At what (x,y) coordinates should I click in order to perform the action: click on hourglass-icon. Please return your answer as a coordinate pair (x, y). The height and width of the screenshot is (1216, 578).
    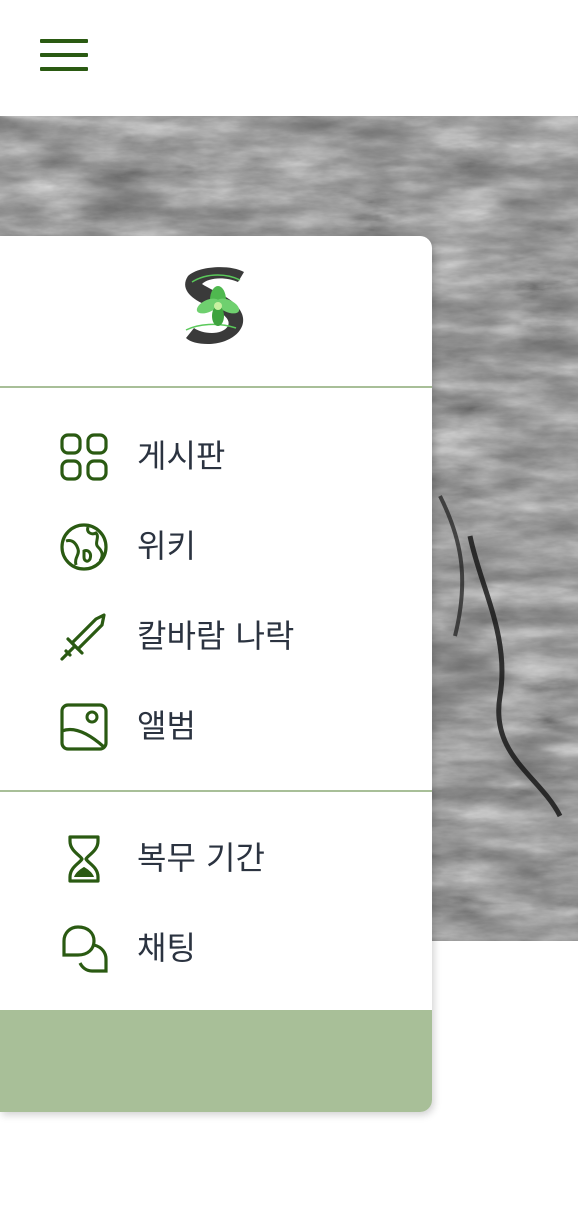
    Looking at the image, I should click on (84, 859).